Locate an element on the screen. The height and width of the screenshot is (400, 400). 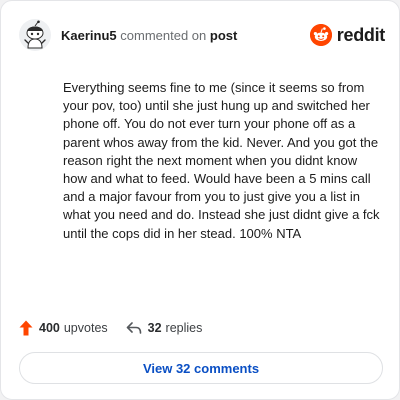
comment-header: Kaerinu5 commented on post reddit is located at coordinates (202, 35).